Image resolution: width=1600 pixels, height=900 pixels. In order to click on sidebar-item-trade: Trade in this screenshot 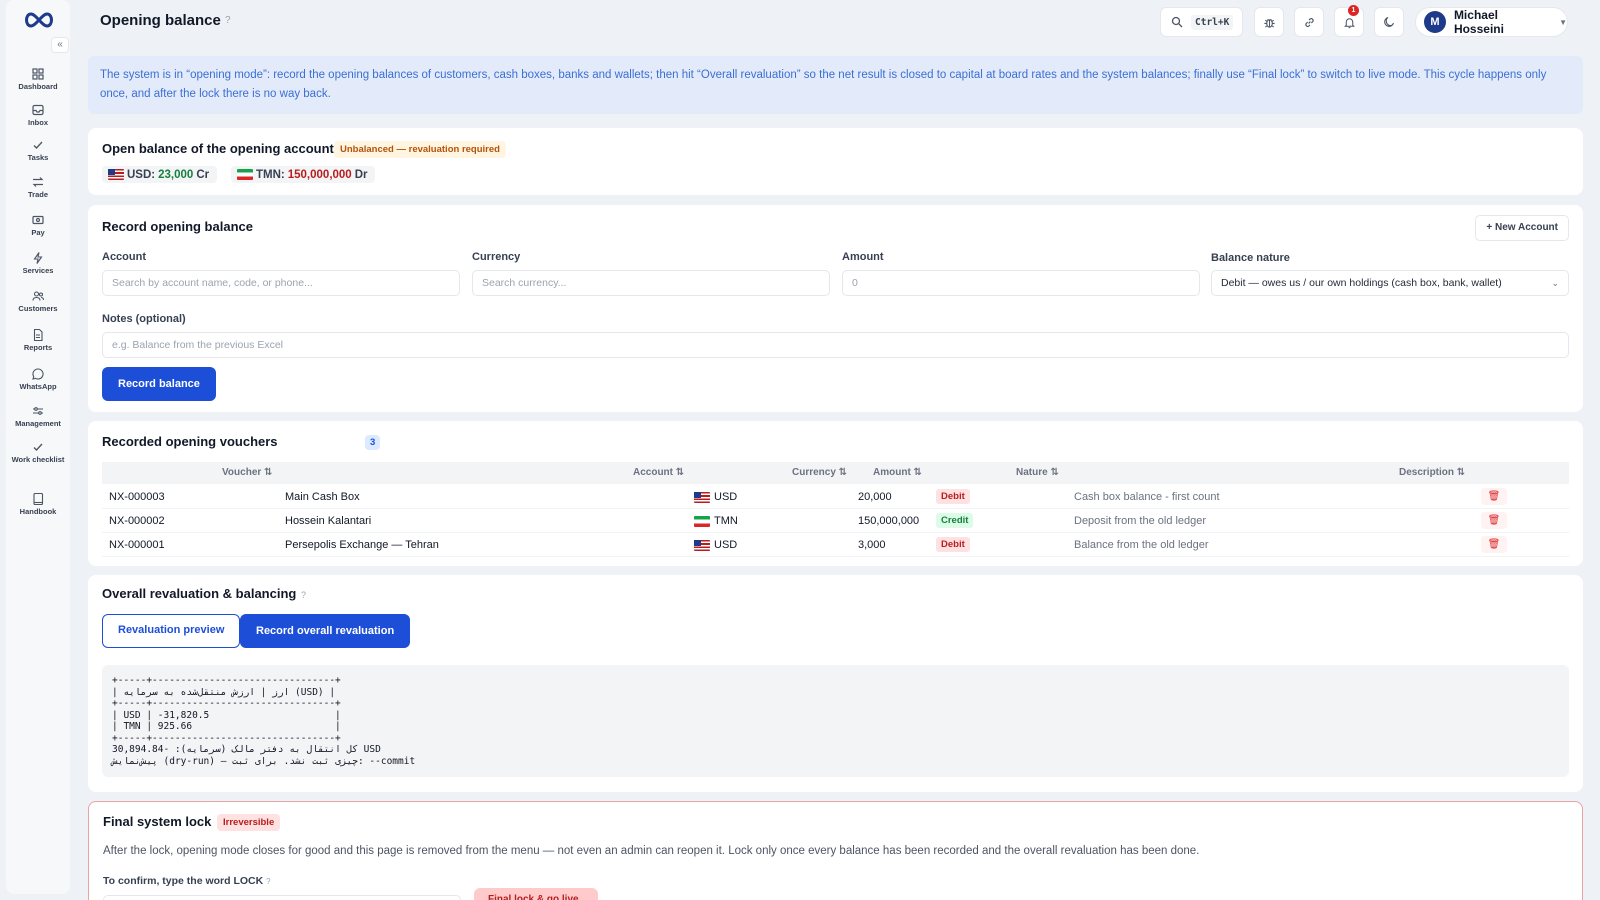, I will do `click(38, 187)`.